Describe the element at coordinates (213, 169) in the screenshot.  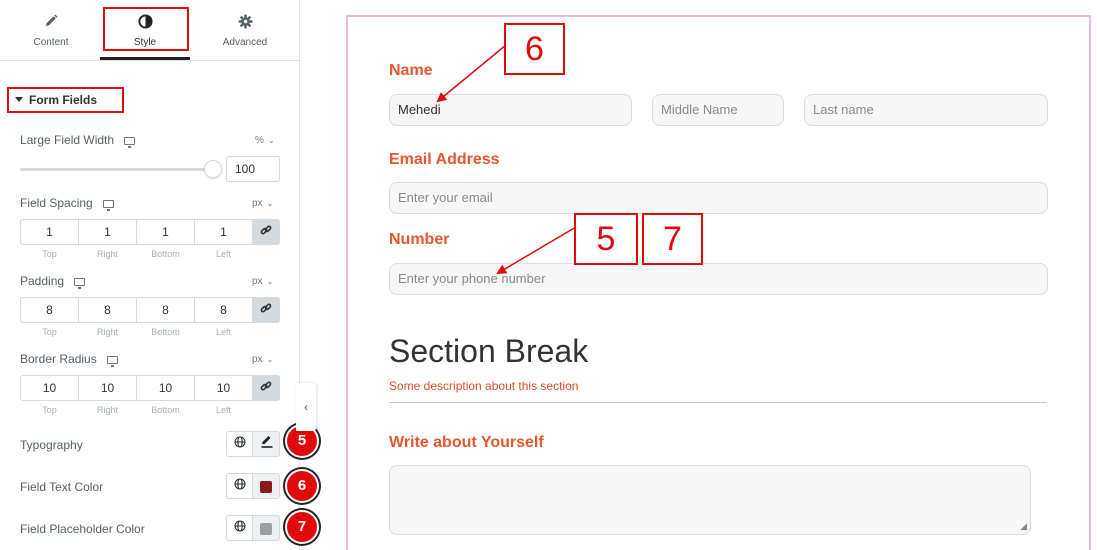
I see `slider-handle` at that location.